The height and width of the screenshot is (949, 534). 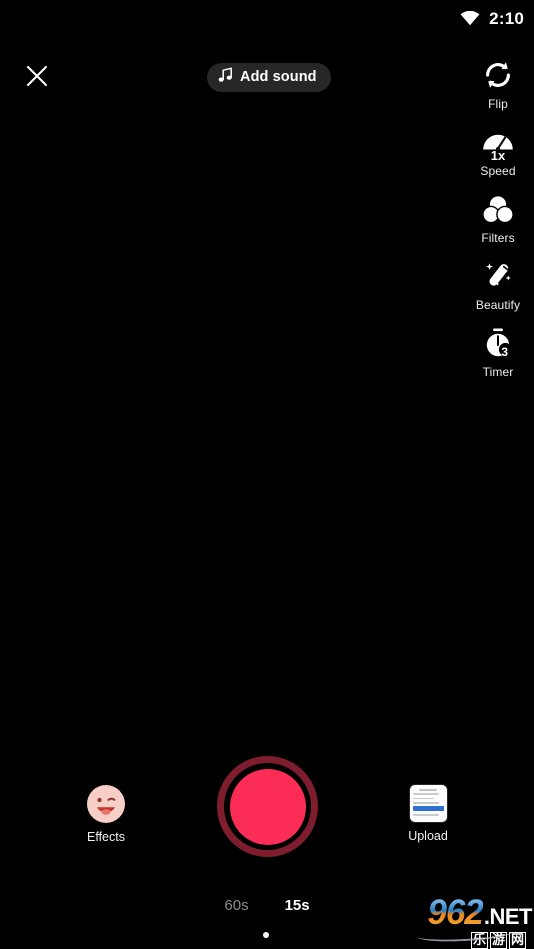 I want to click on upload-button: Upload, so click(x=428, y=814).